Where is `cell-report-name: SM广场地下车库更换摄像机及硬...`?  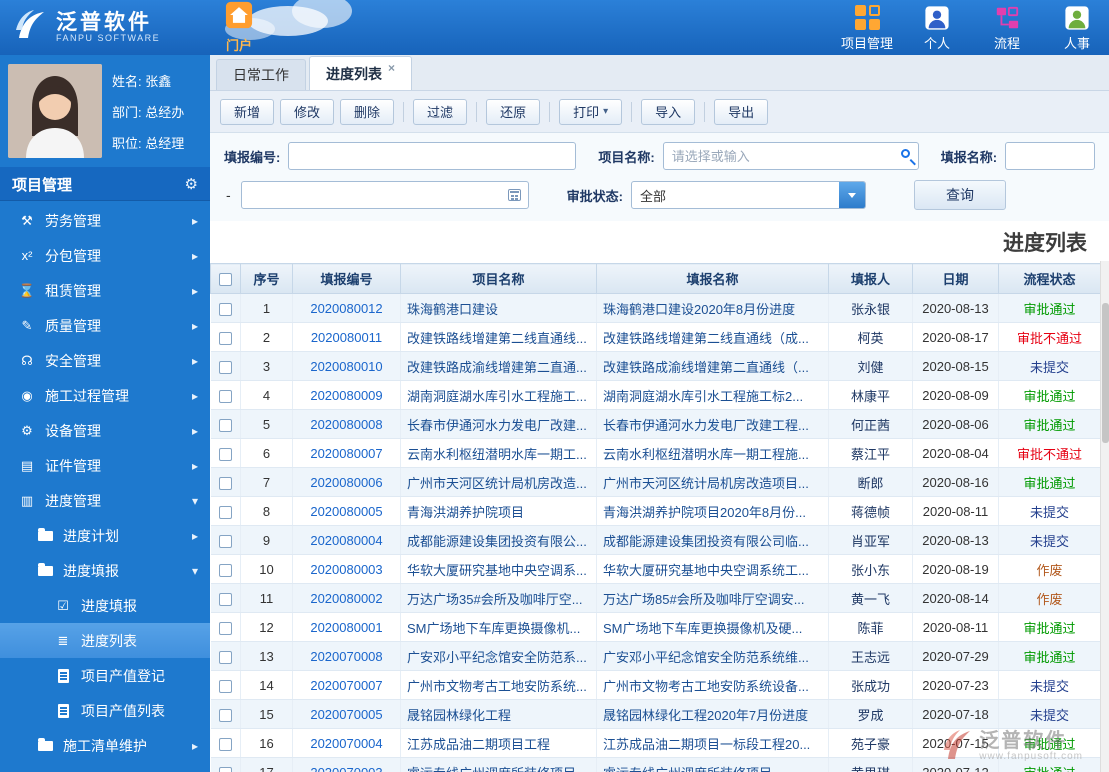 cell-report-name: SM广场地下车库更换摄像机及硬... is located at coordinates (712, 627).